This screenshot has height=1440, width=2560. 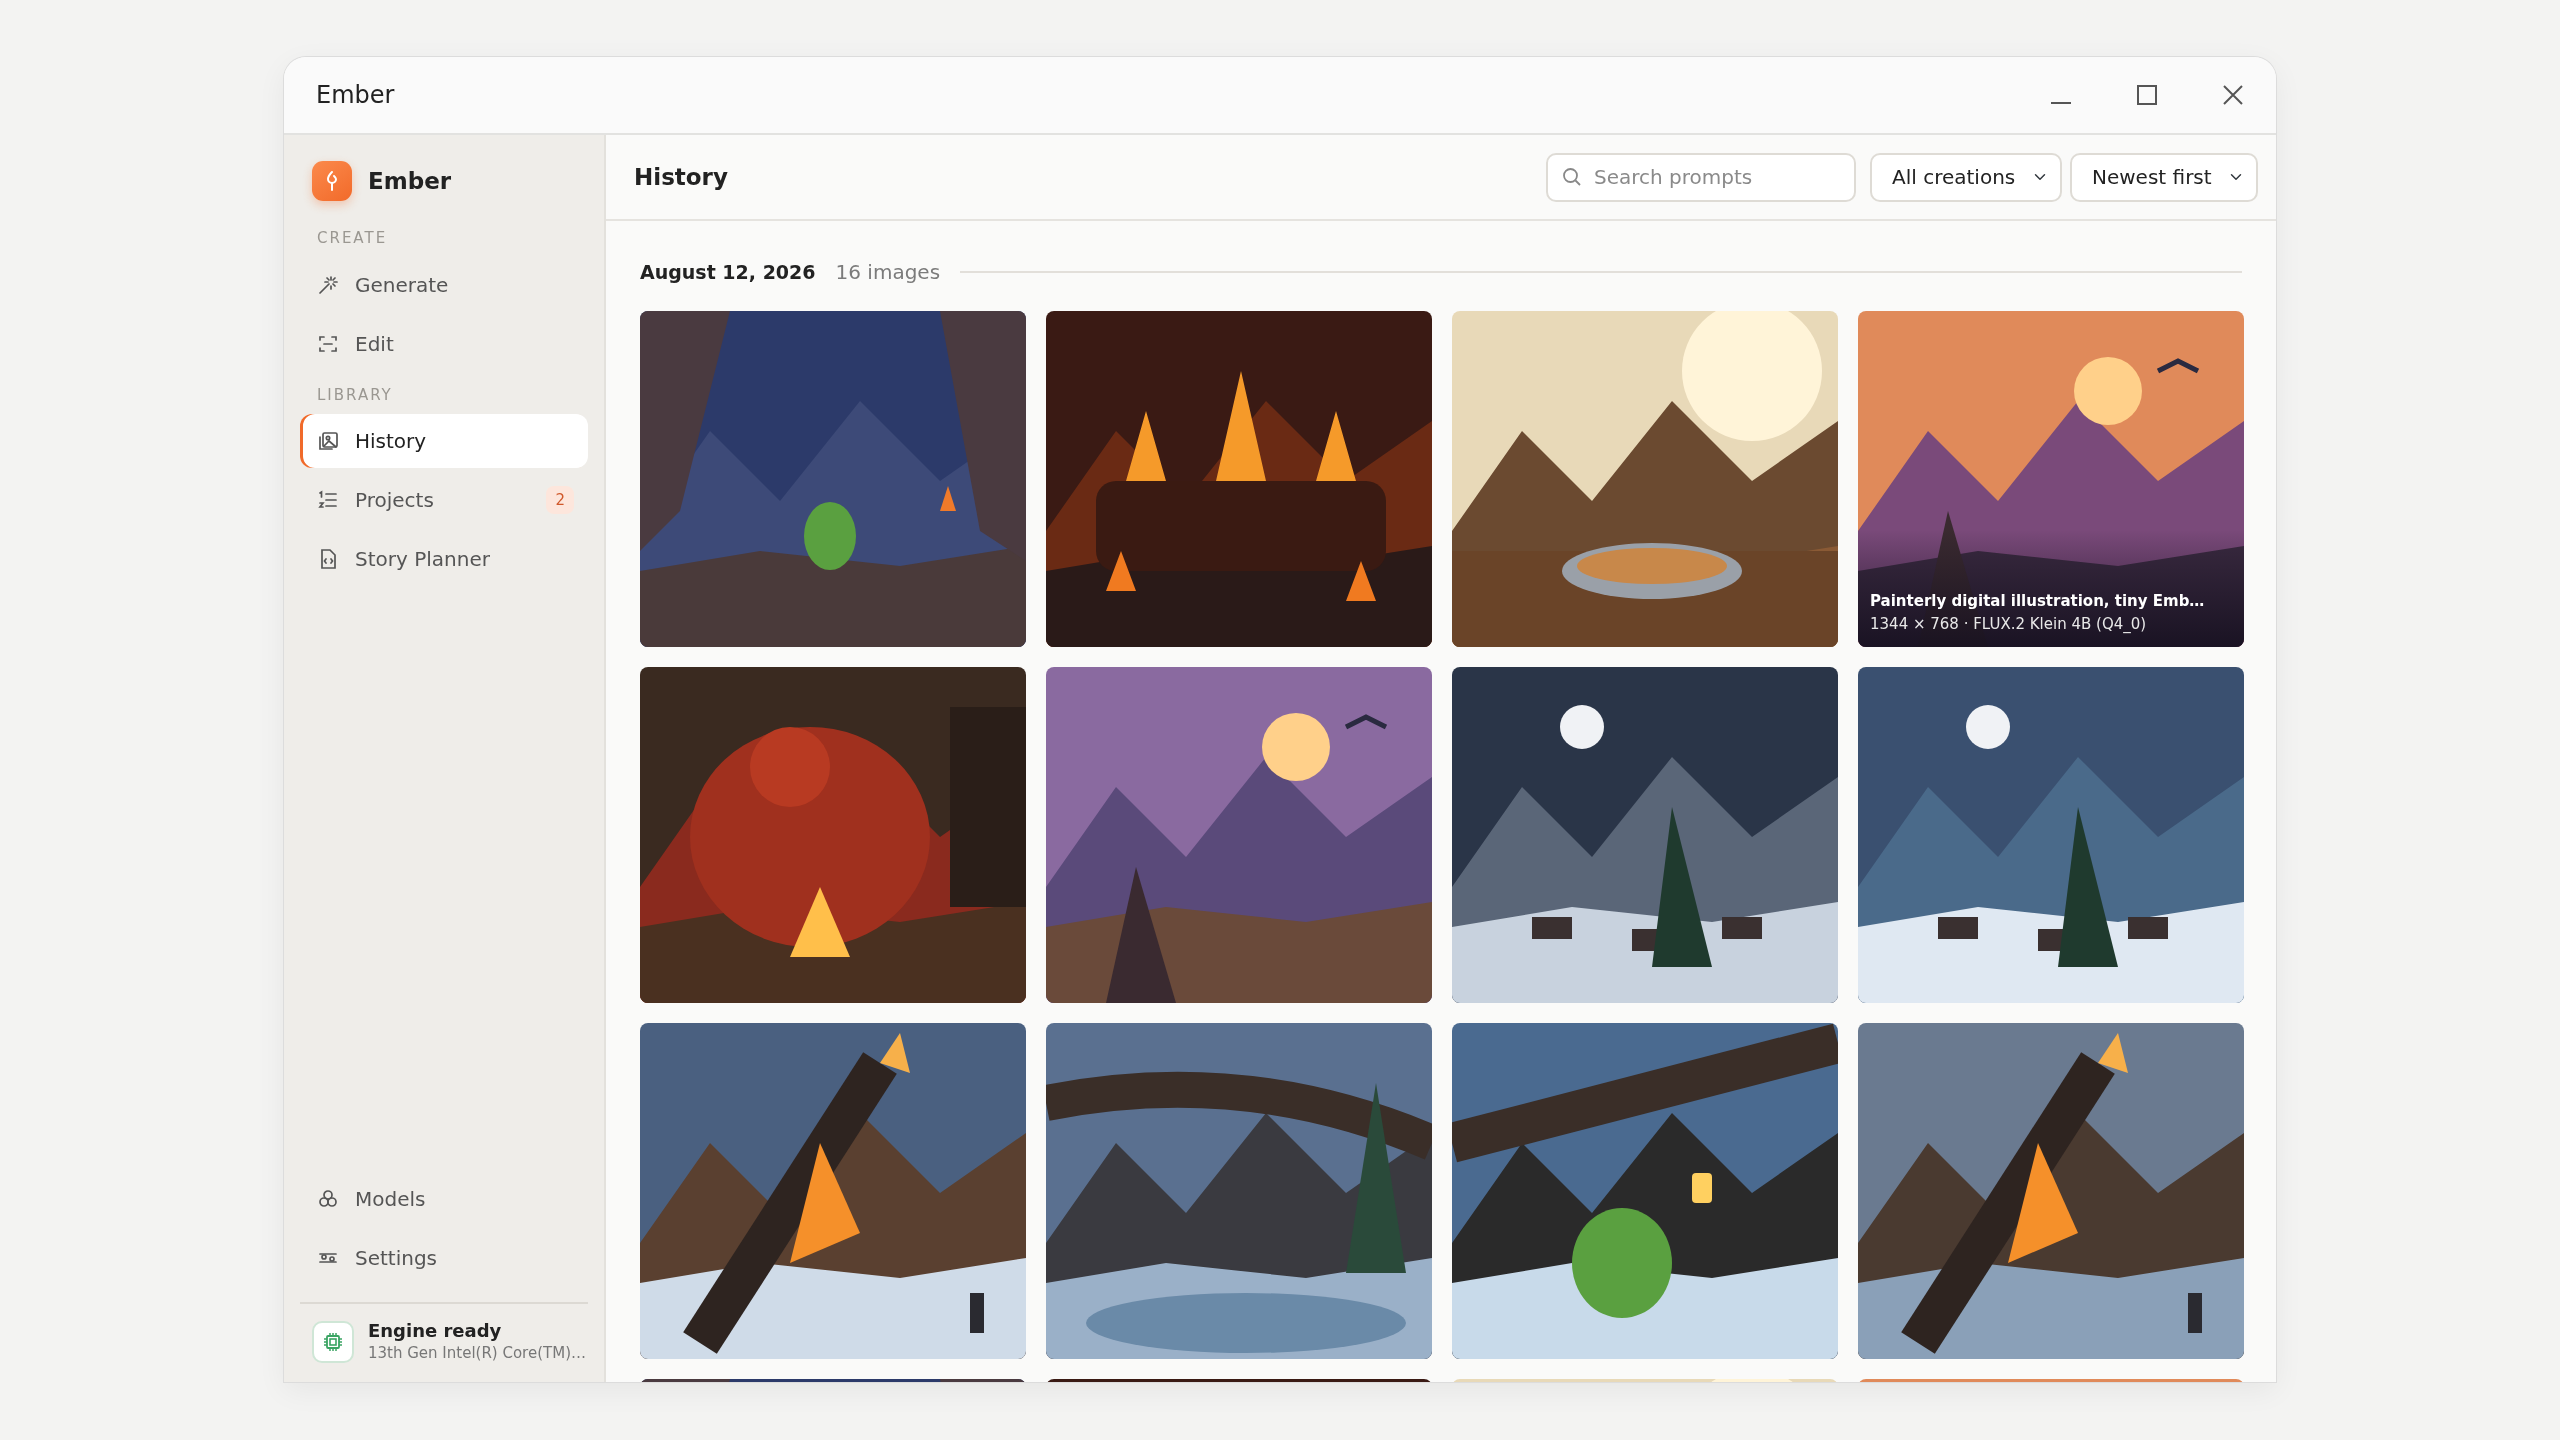 I want to click on search-icon, so click(x=1572, y=176).